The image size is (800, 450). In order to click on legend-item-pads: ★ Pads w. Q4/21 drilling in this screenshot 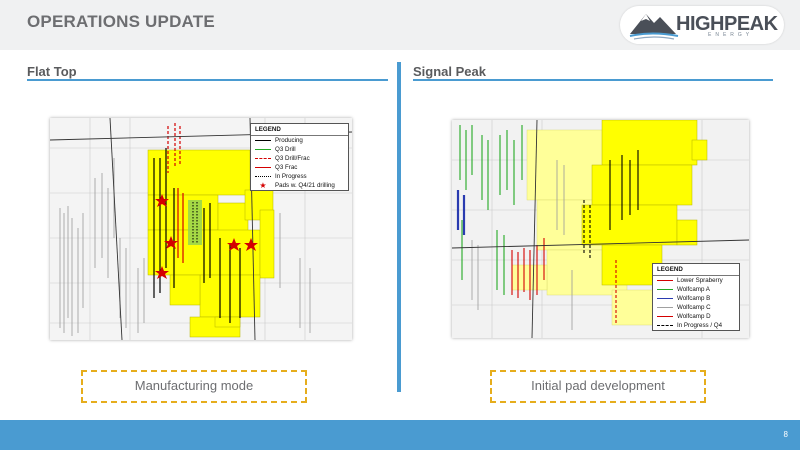, I will do `click(299, 185)`.